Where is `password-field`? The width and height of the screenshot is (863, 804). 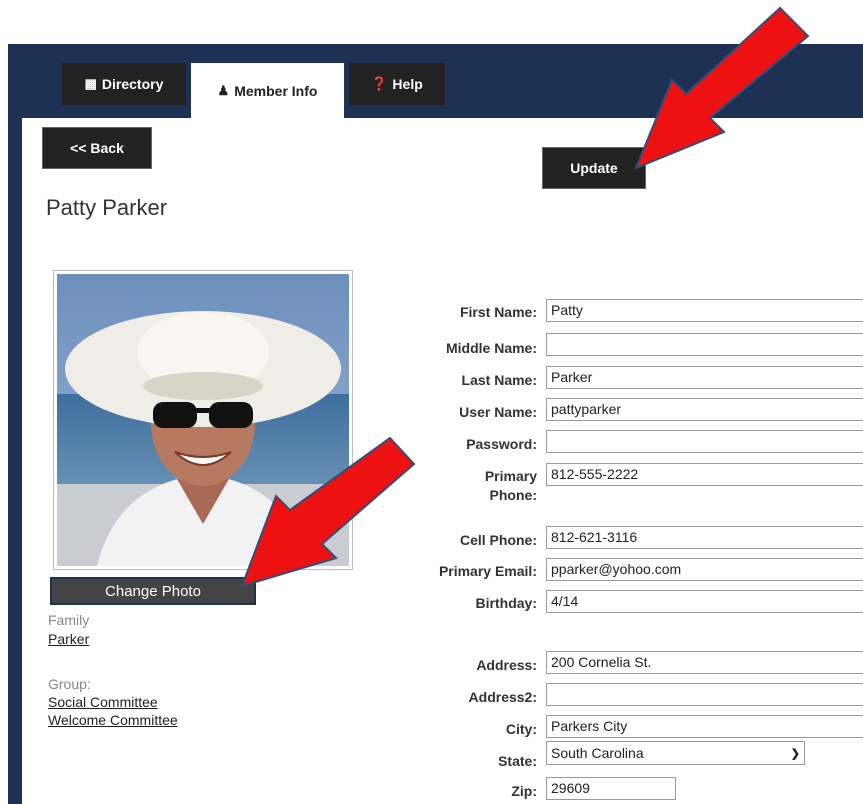
password-field is located at coordinates (704, 441).